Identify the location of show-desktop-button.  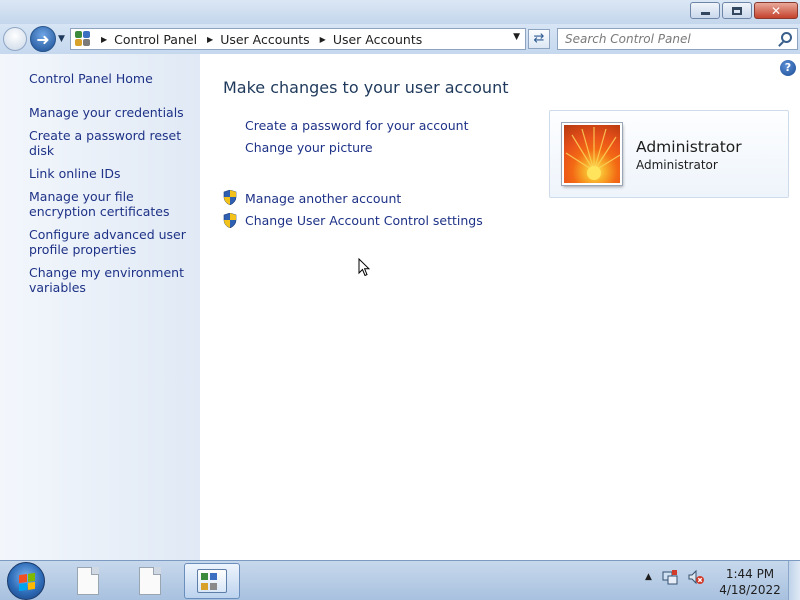
(794, 580).